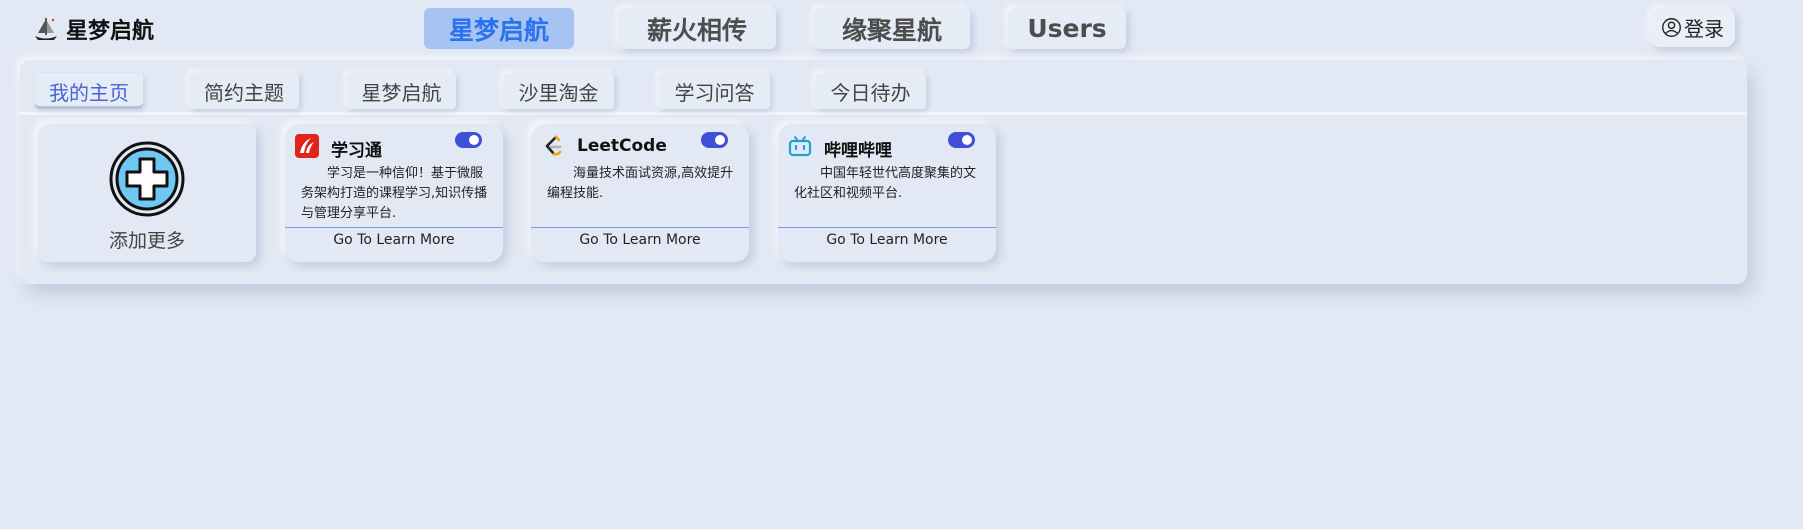  I want to click on leetcode-logo-icon, so click(553, 145).